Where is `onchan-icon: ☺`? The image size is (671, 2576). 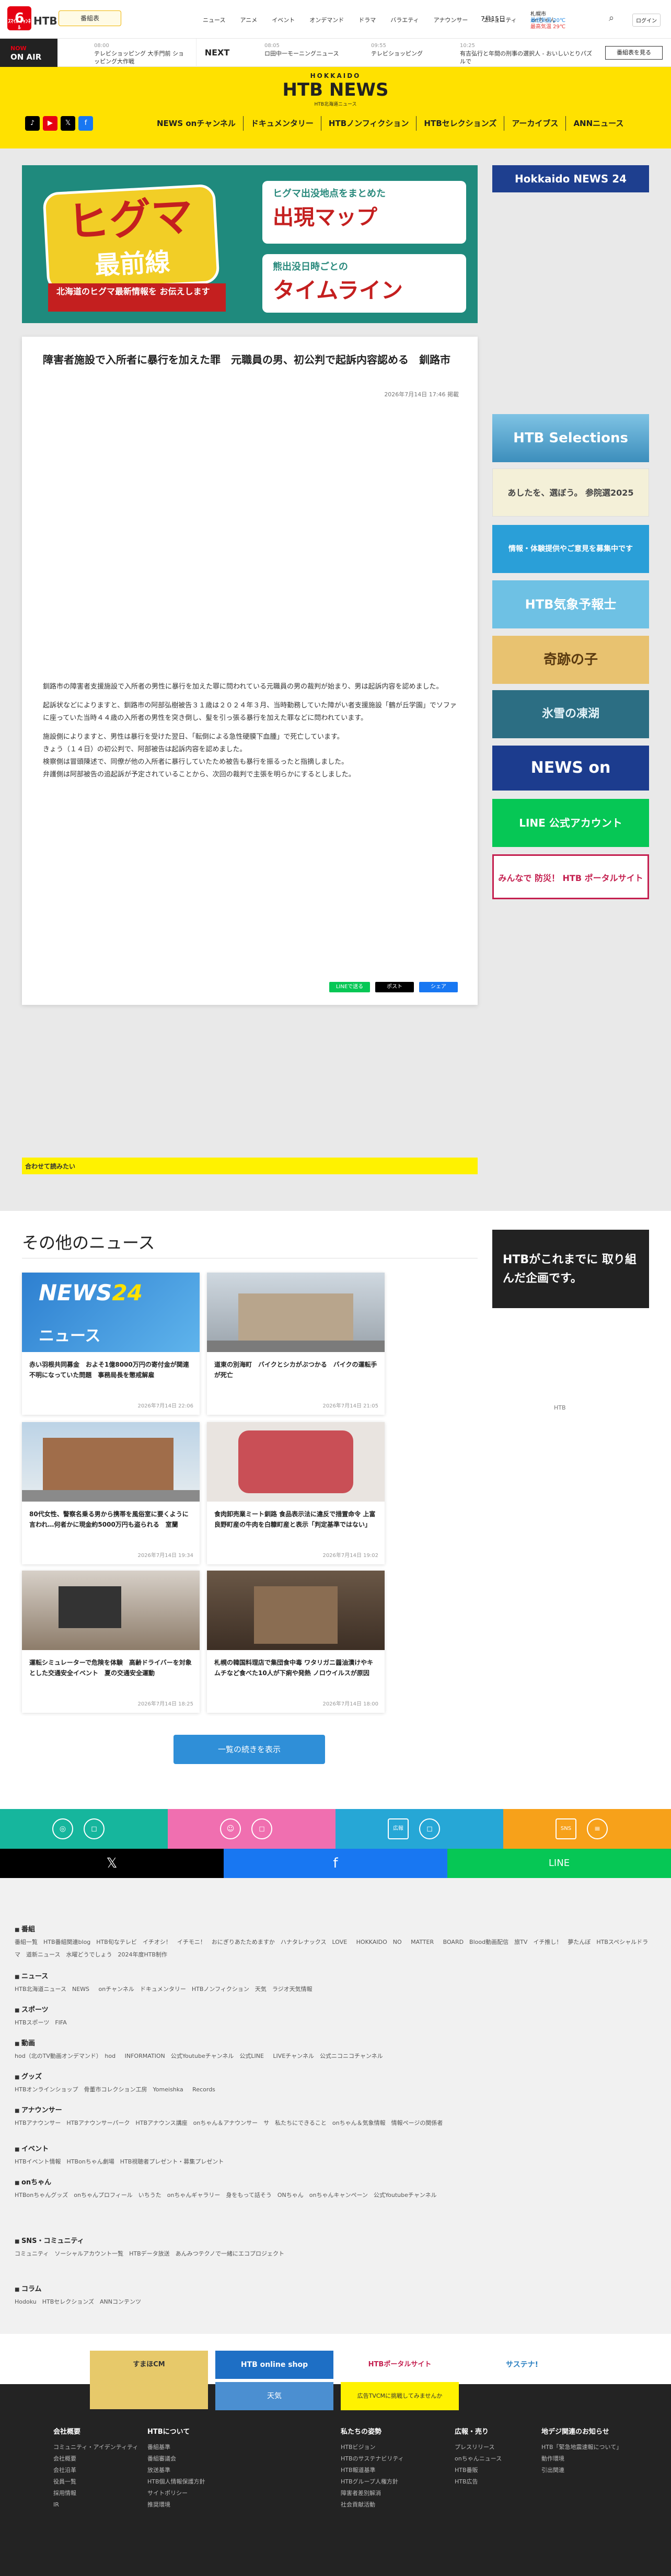
onchan-icon: ☺ is located at coordinates (230, 1828).